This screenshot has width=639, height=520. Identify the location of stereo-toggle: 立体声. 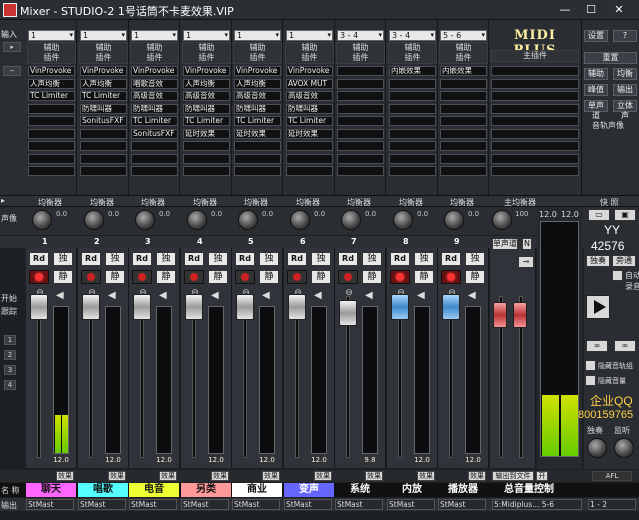
(625, 110).